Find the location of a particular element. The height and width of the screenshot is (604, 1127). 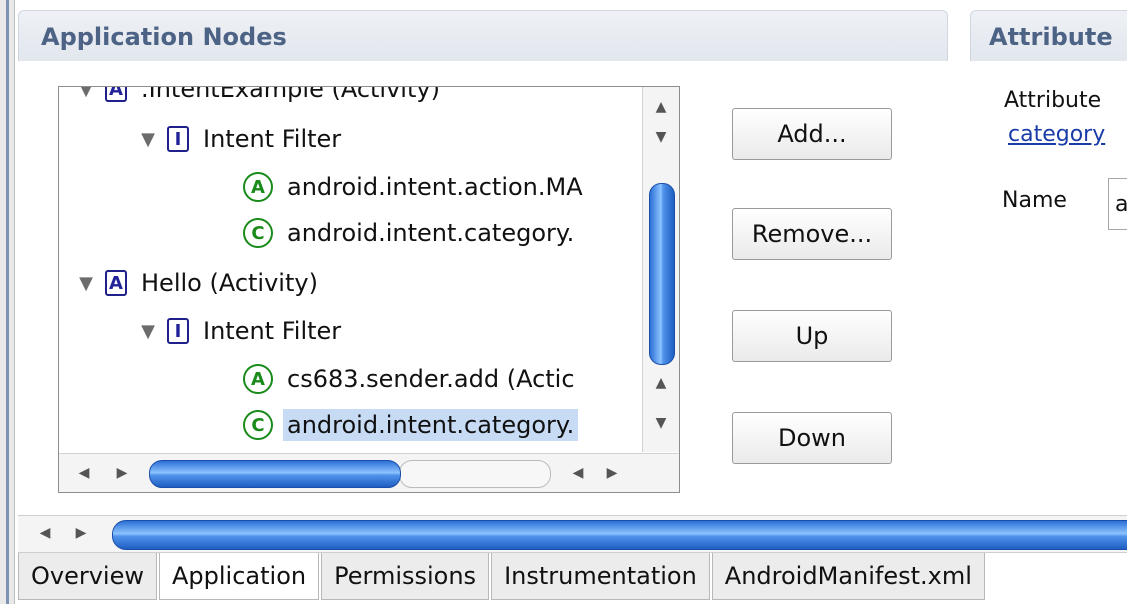

tab-application: Application is located at coordinates (239, 576).